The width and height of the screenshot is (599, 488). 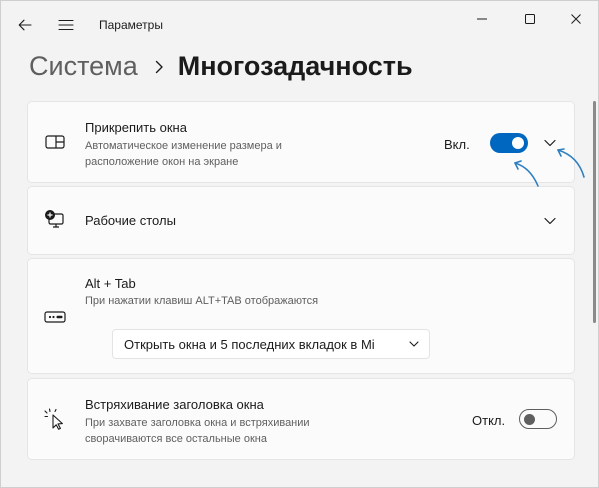 I want to click on alt-tab-select-value: Открыть окна и 5 последних вкладок в Mi, so click(x=249, y=344).